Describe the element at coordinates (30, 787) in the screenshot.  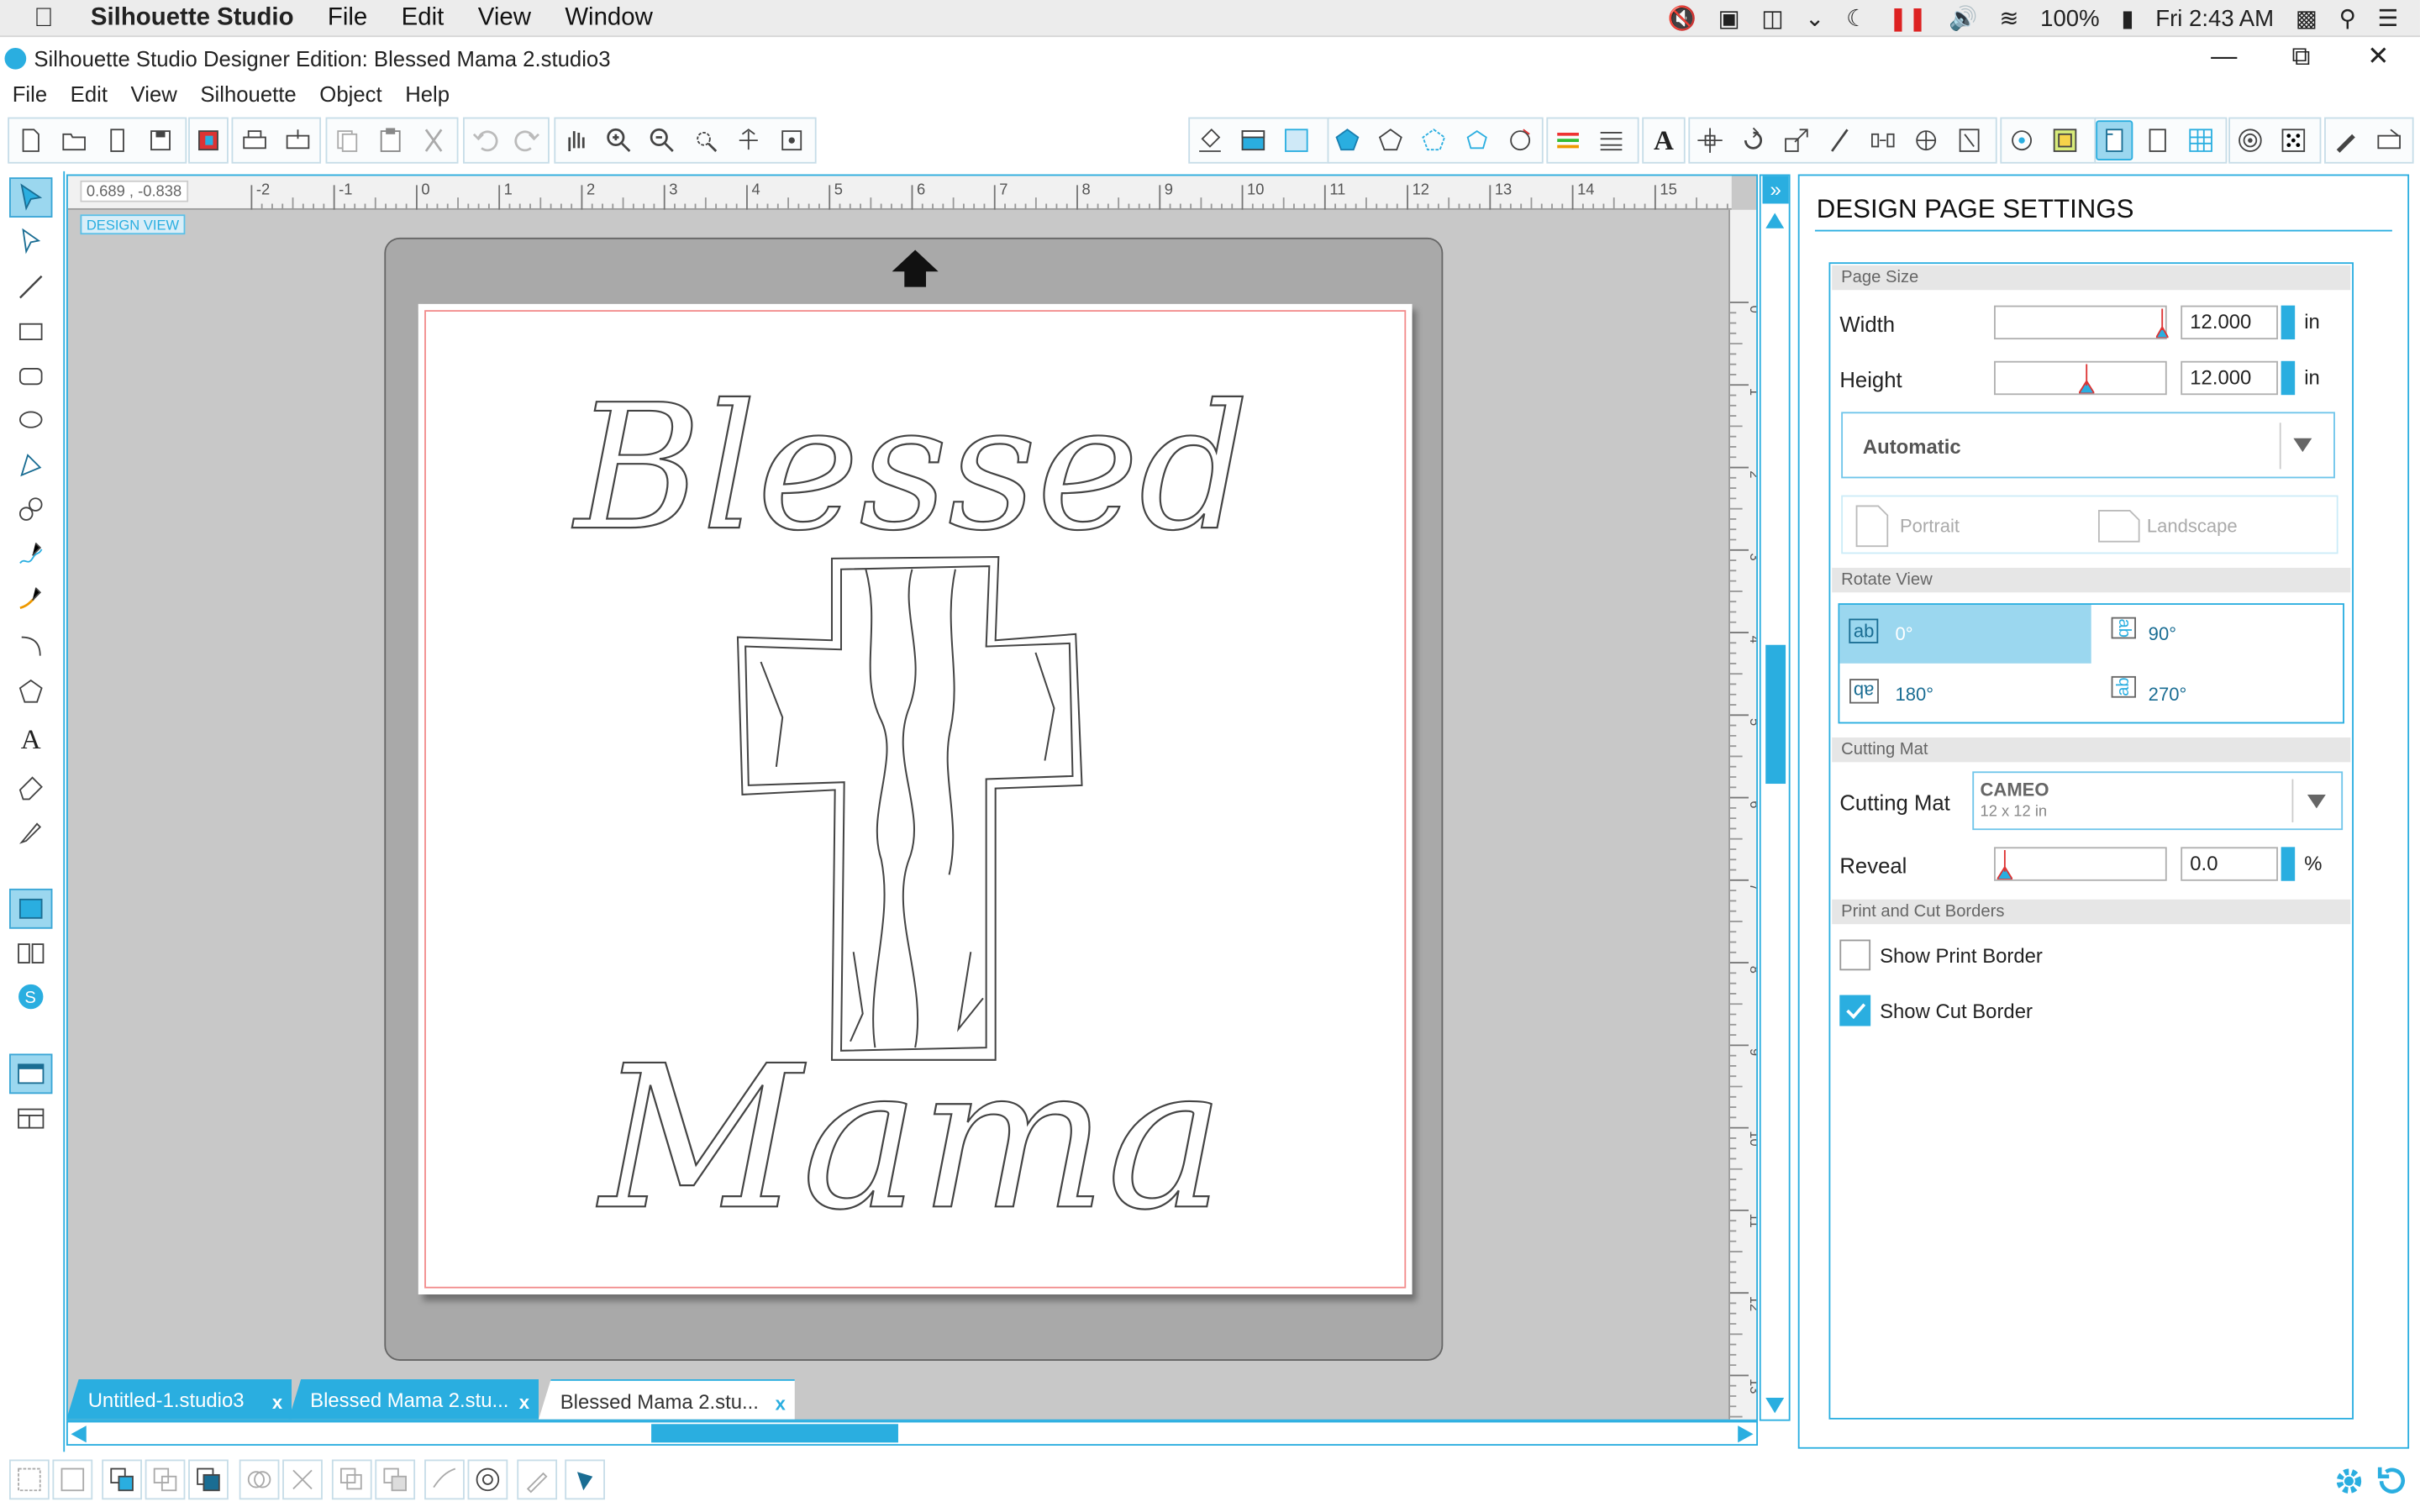
I see `eraser-tool-icon` at that location.